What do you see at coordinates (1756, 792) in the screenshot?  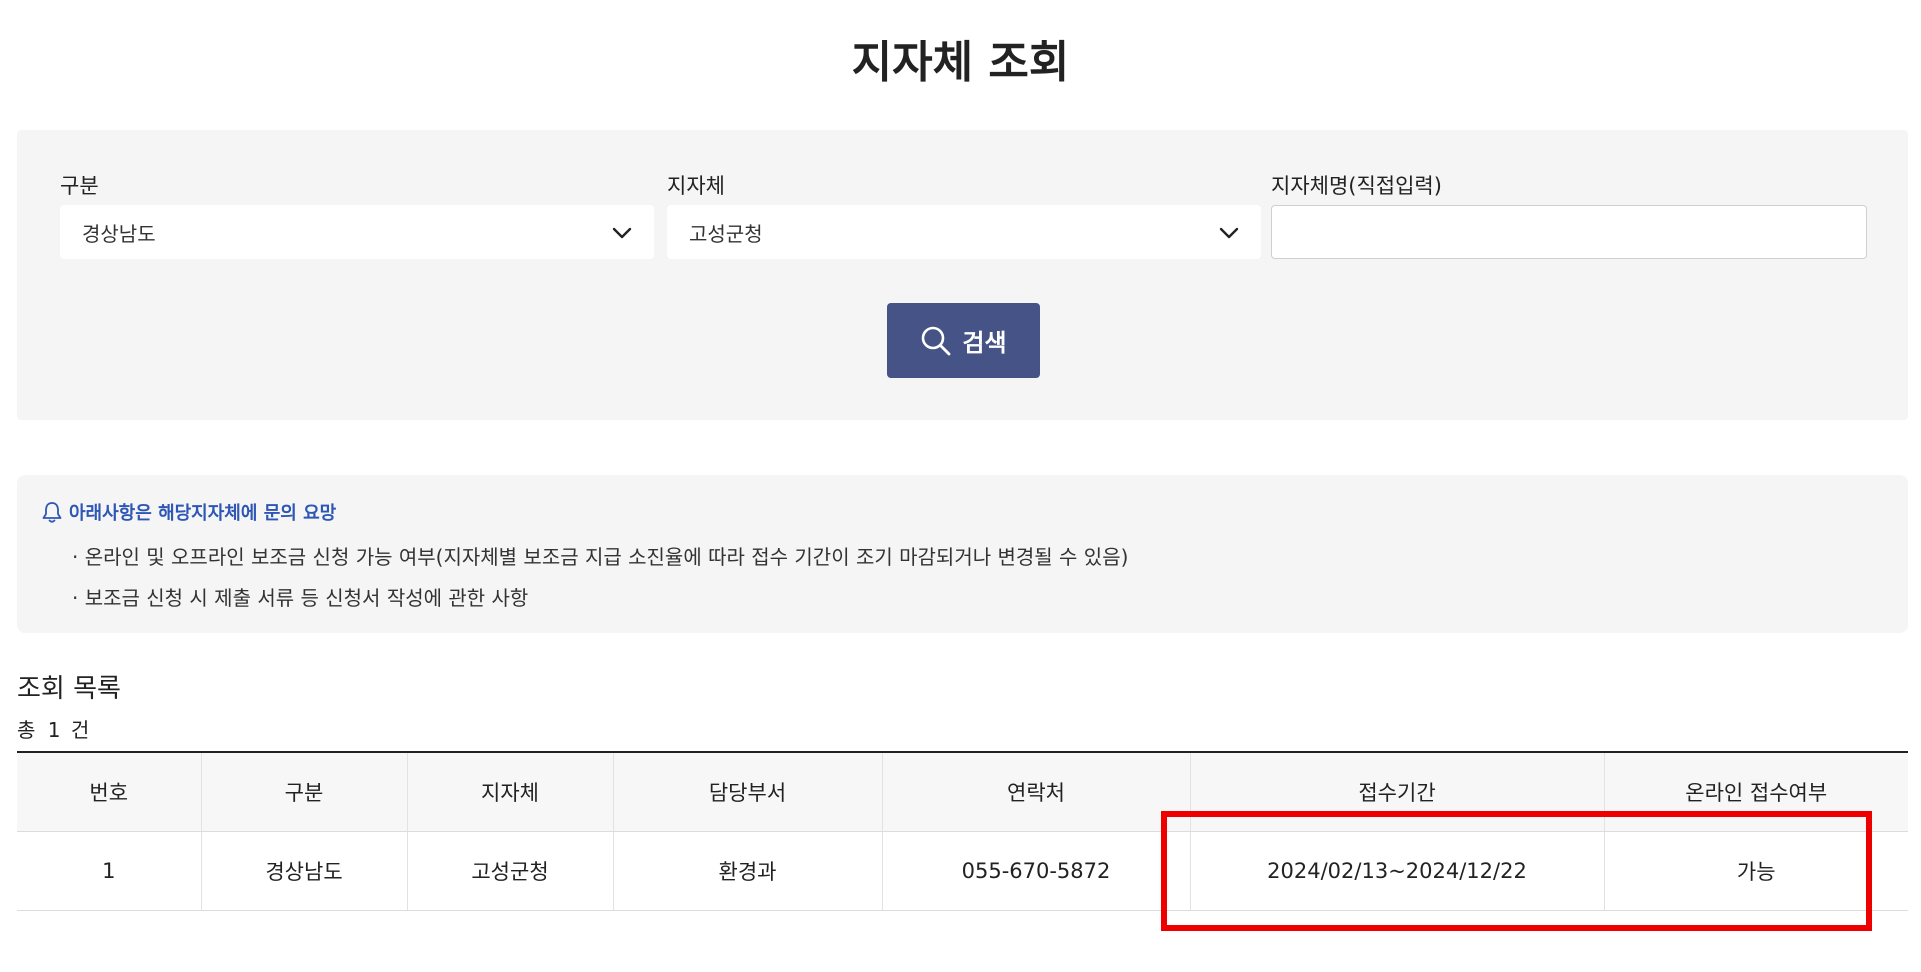 I see `col-header-online: 온라인 접수여부` at bounding box center [1756, 792].